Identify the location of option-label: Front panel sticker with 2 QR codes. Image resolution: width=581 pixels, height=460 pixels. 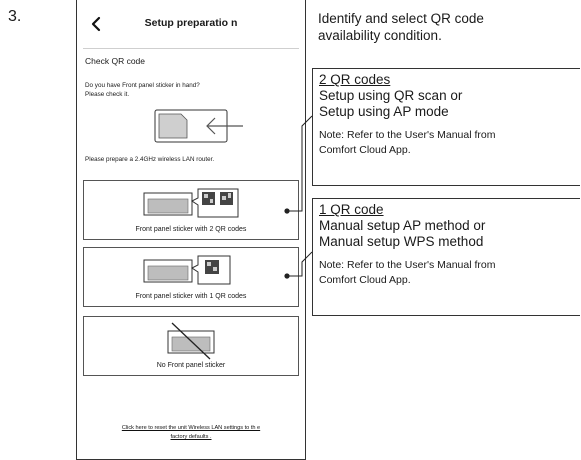
(191, 229).